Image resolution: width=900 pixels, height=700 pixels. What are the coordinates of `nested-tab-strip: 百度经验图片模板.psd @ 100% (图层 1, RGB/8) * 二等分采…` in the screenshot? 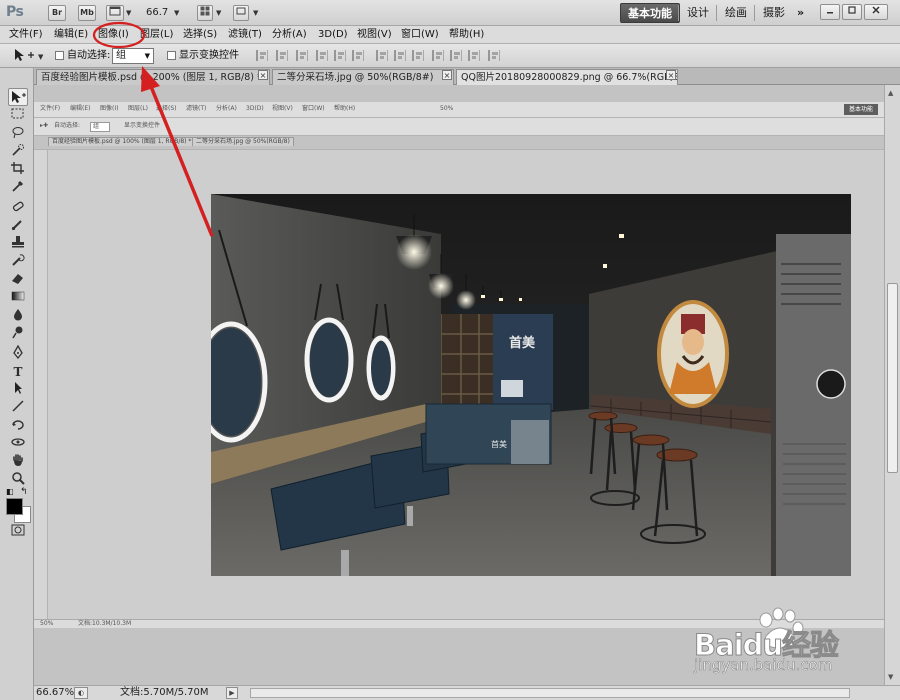 It's located at (459, 143).